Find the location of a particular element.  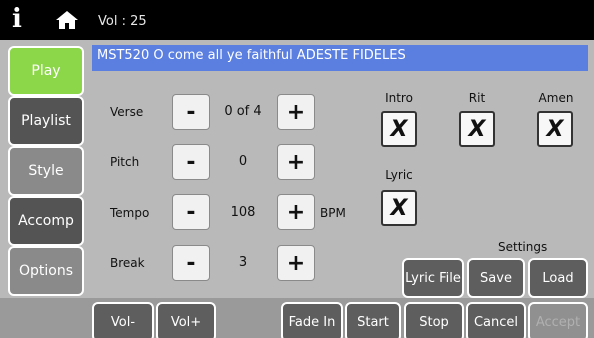

intro-toggle: X is located at coordinates (399, 129).